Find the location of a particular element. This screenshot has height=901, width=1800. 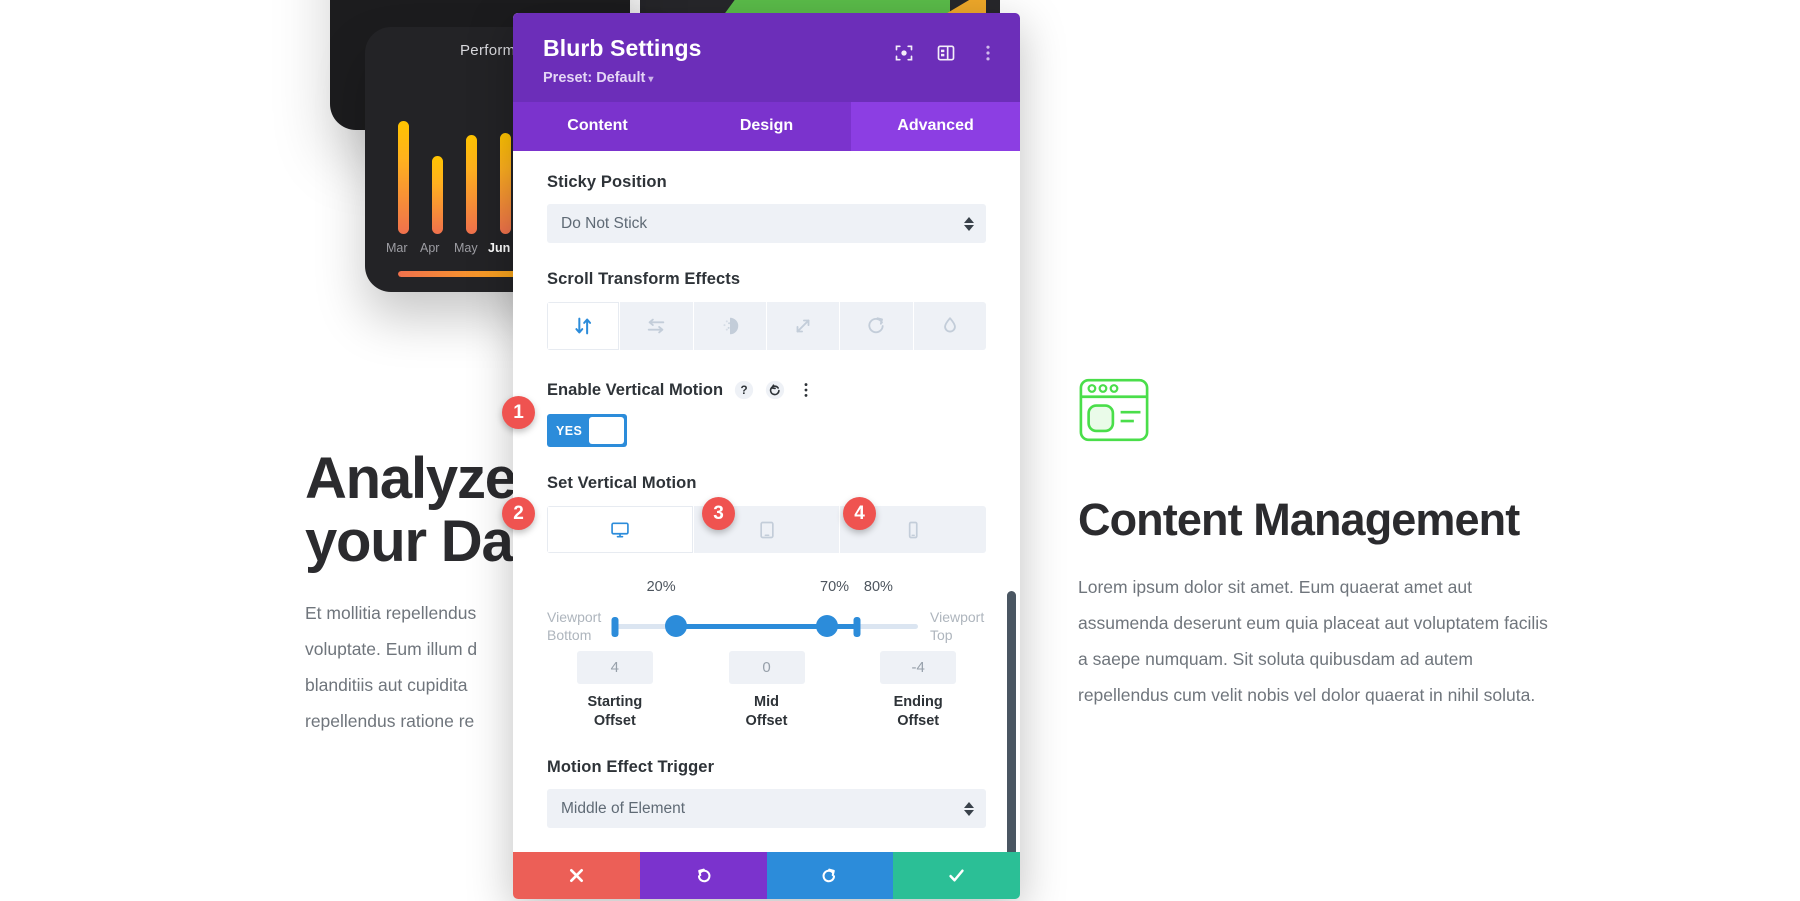

modal-tabs: Content Design Advanced is located at coordinates (766, 126).